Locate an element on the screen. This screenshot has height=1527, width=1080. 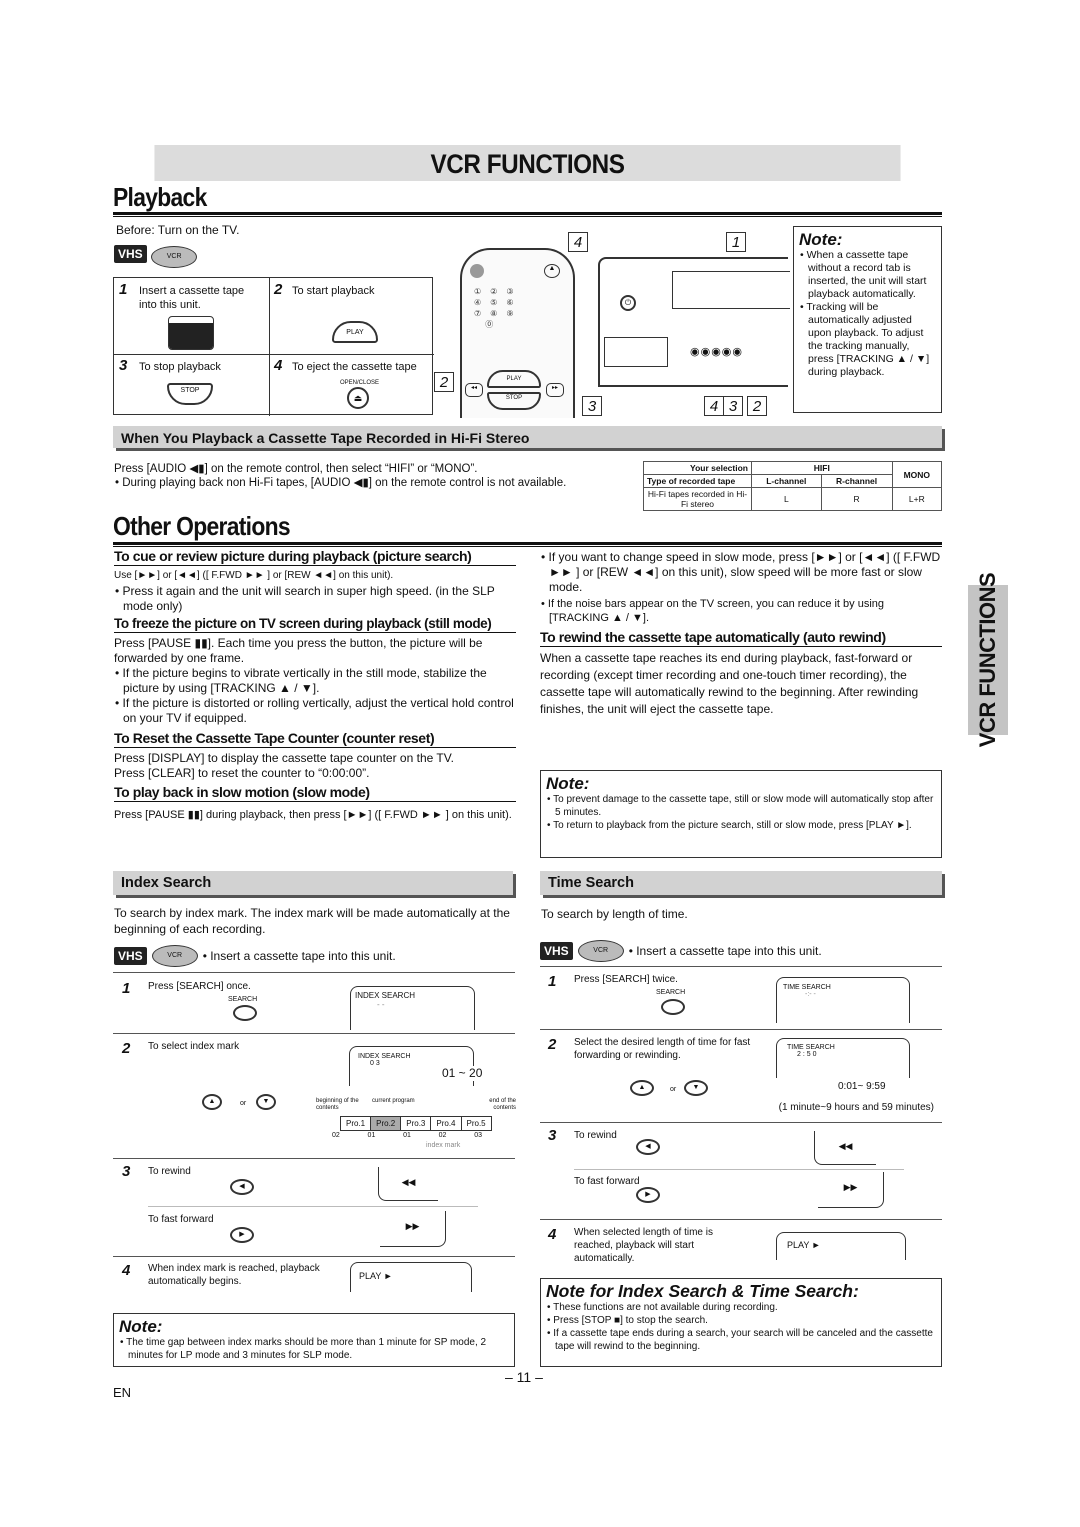
remote-ffwd-button: ▸▸ is located at coordinates (555, 390).